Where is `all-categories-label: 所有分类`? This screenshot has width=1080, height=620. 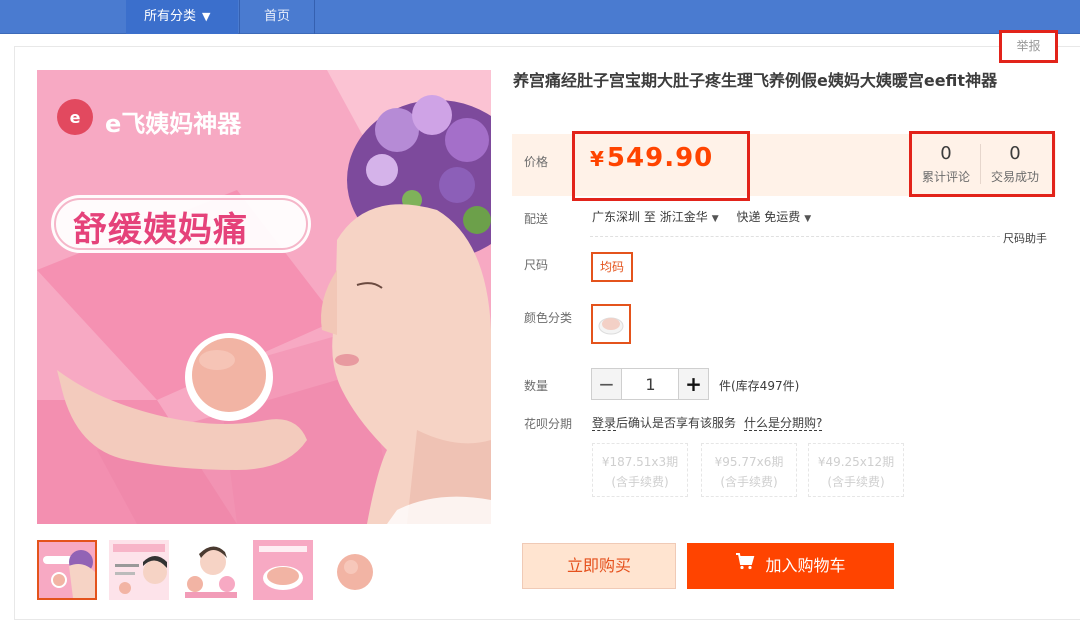 all-categories-label: 所有分类 is located at coordinates (170, 16).